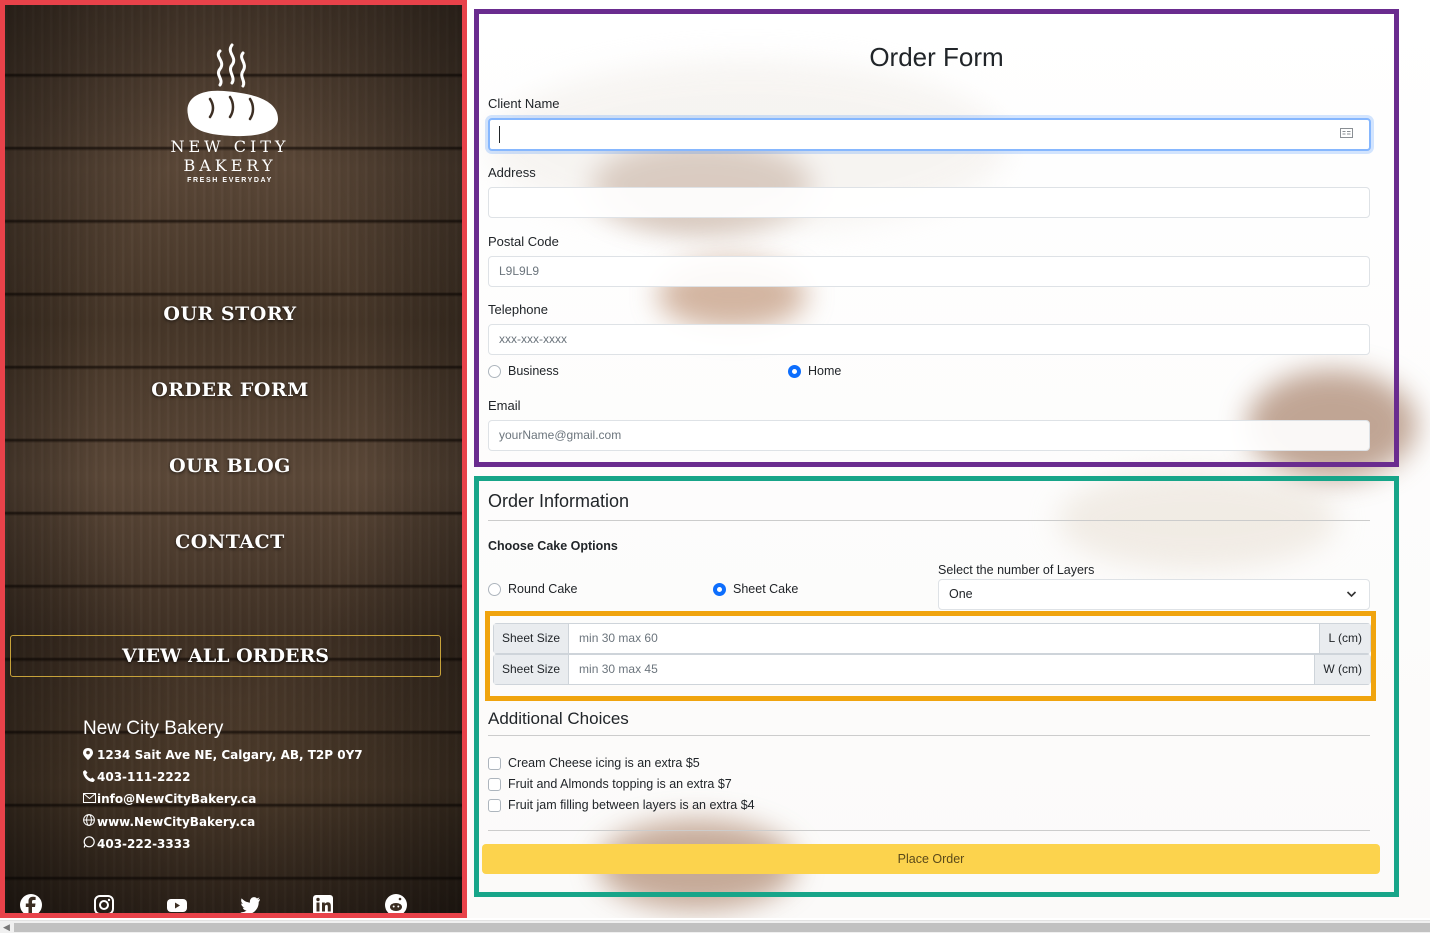 The image size is (1430, 933). Describe the element at coordinates (144, 843) in the screenshot. I see `contact-whatsapp-text: 403-222-3333` at that location.